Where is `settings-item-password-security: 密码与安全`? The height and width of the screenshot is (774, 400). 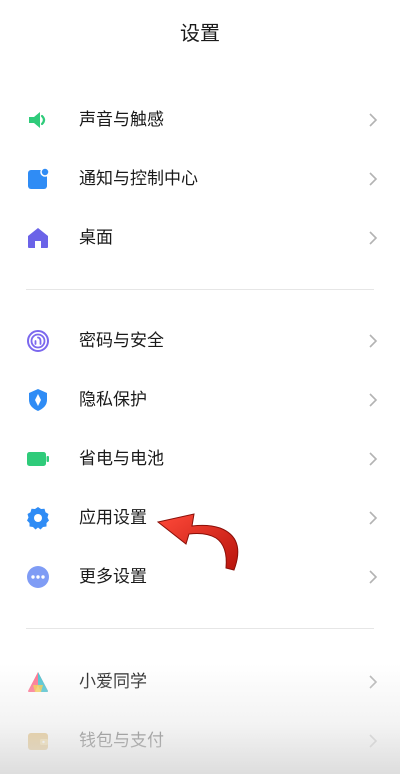
settings-item-password-security: 密码与安全 is located at coordinates (200, 340).